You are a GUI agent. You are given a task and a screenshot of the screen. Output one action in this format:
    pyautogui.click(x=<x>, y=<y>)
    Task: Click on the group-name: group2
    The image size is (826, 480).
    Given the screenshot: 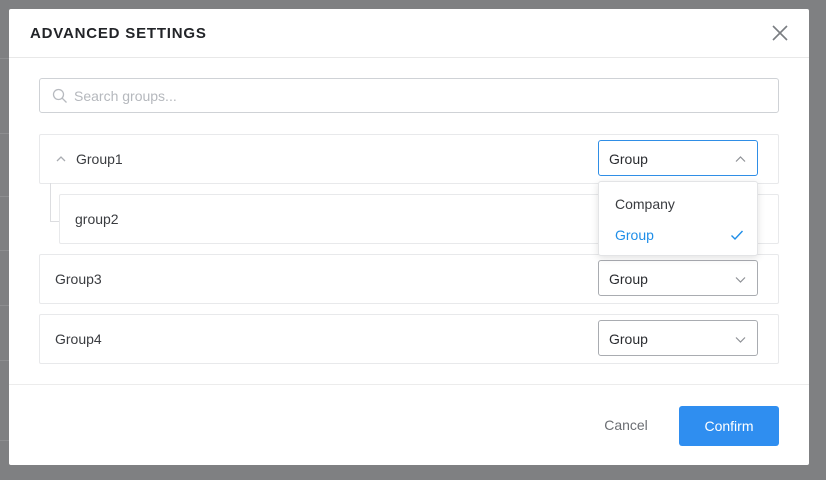 What is the action you would take?
    pyautogui.click(x=97, y=219)
    